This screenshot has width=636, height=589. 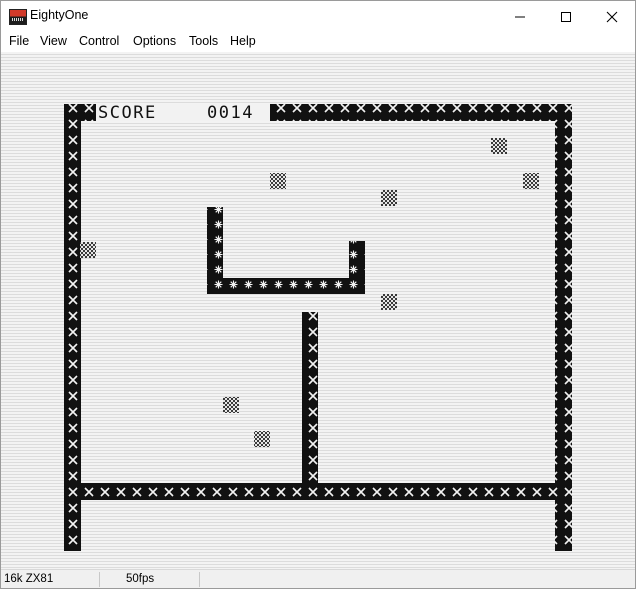 What do you see at coordinates (421, 112) in the screenshot?
I see `wall-top-right` at bounding box center [421, 112].